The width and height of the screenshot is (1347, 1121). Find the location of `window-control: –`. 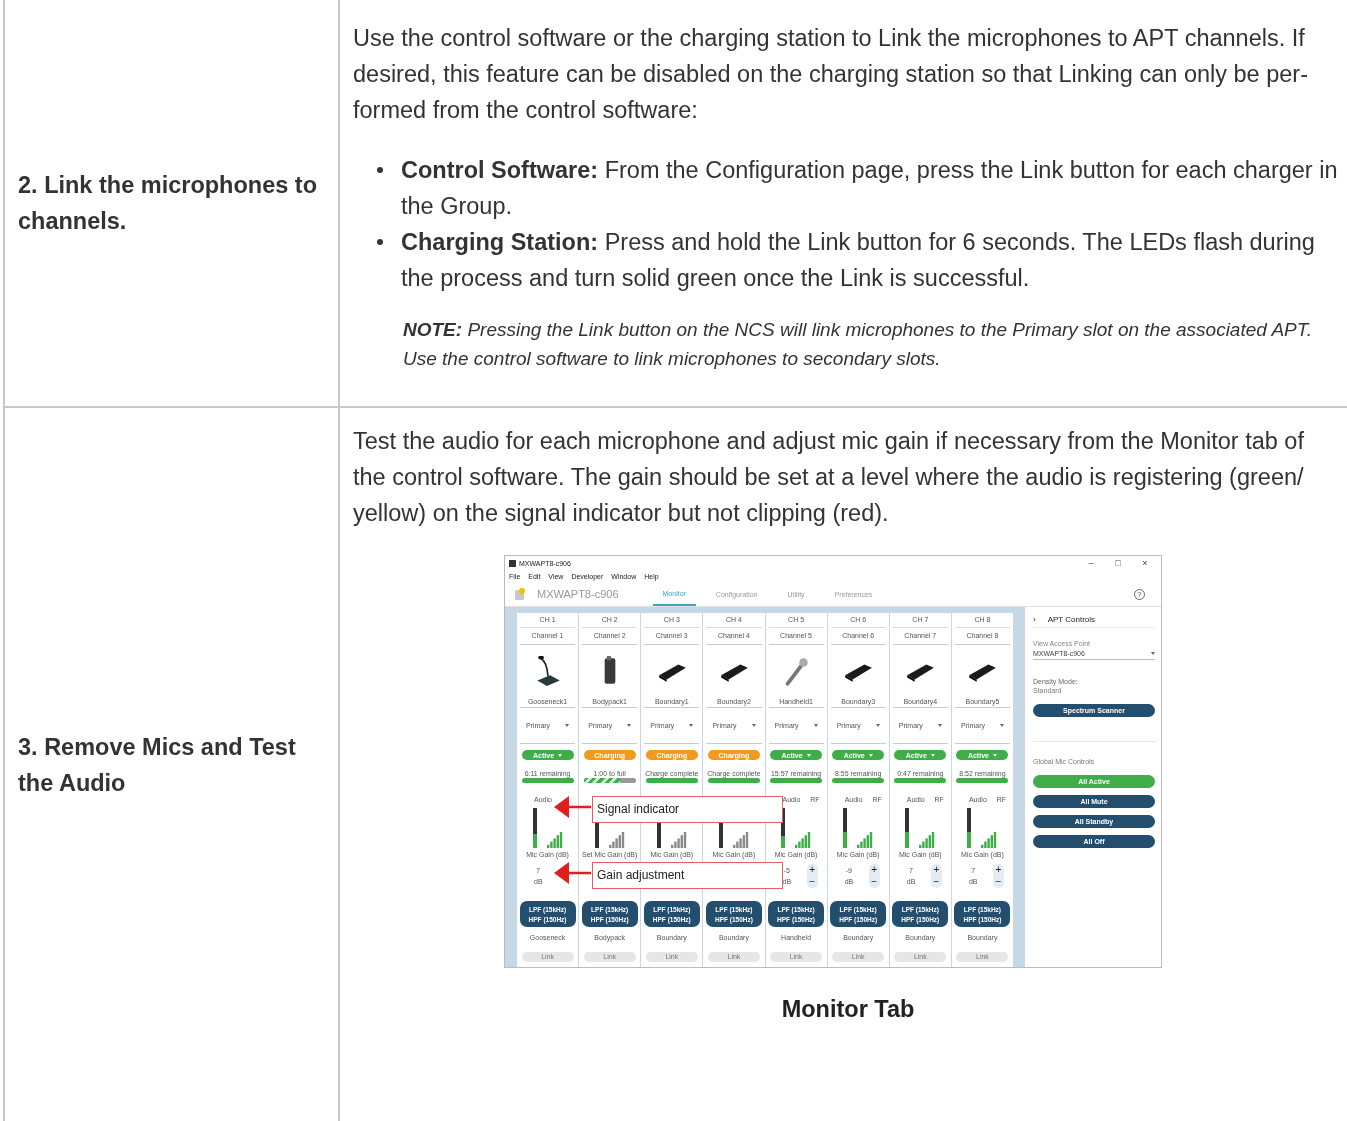

window-control: – is located at coordinates (1091, 563).